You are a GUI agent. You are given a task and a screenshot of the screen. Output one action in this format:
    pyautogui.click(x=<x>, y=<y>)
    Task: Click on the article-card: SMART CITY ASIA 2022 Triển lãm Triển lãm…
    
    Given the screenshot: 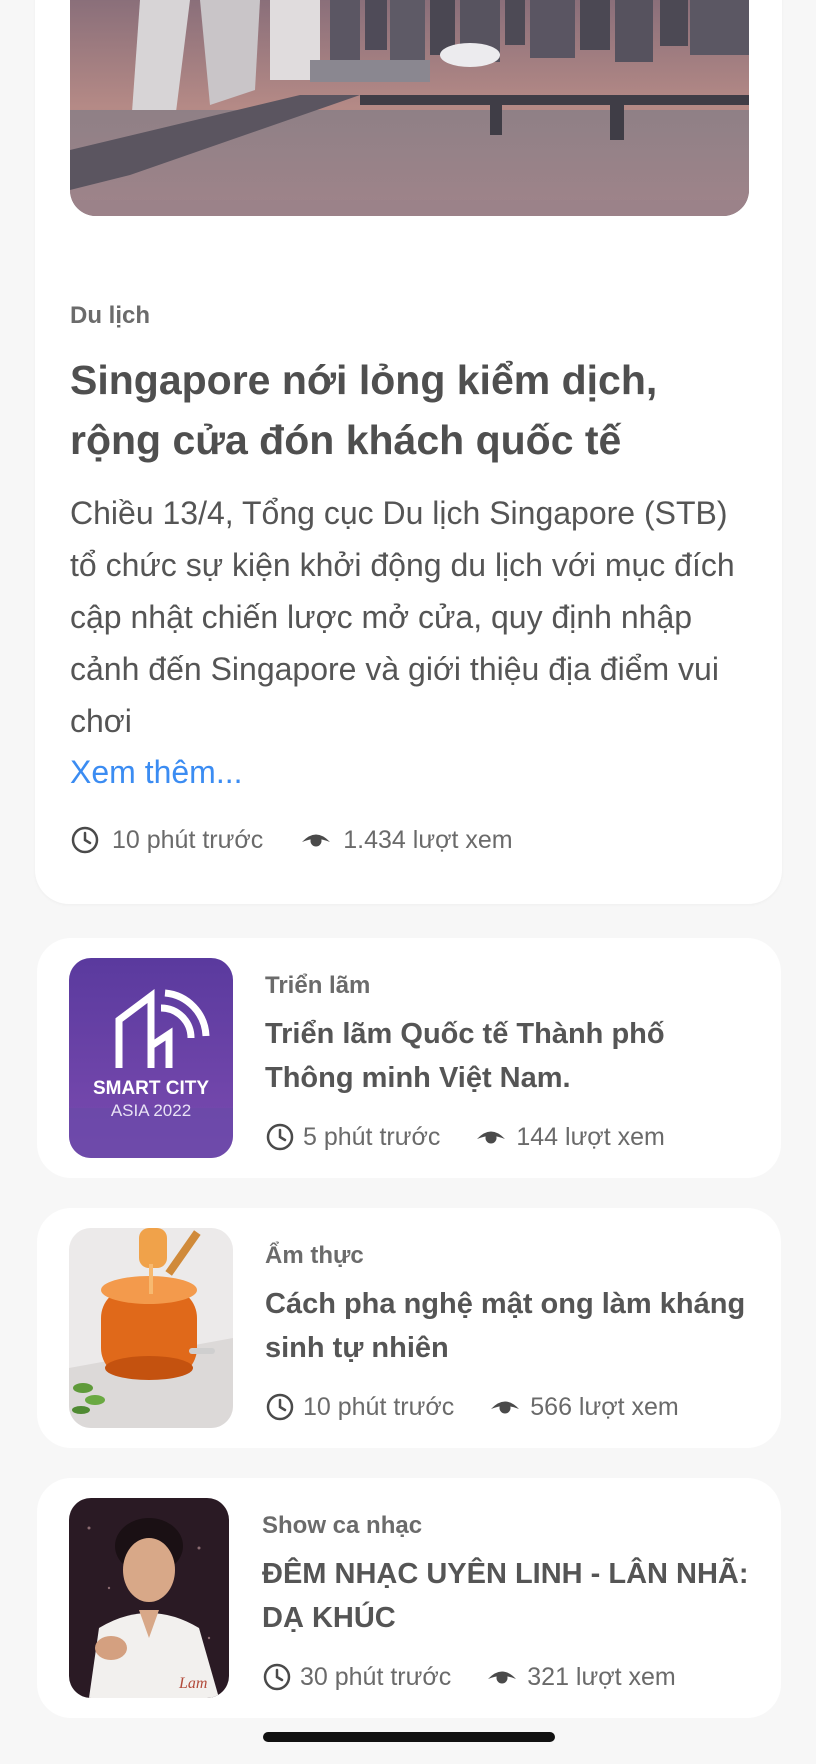 What is the action you would take?
    pyautogui.click(x=409, y=1058)
    